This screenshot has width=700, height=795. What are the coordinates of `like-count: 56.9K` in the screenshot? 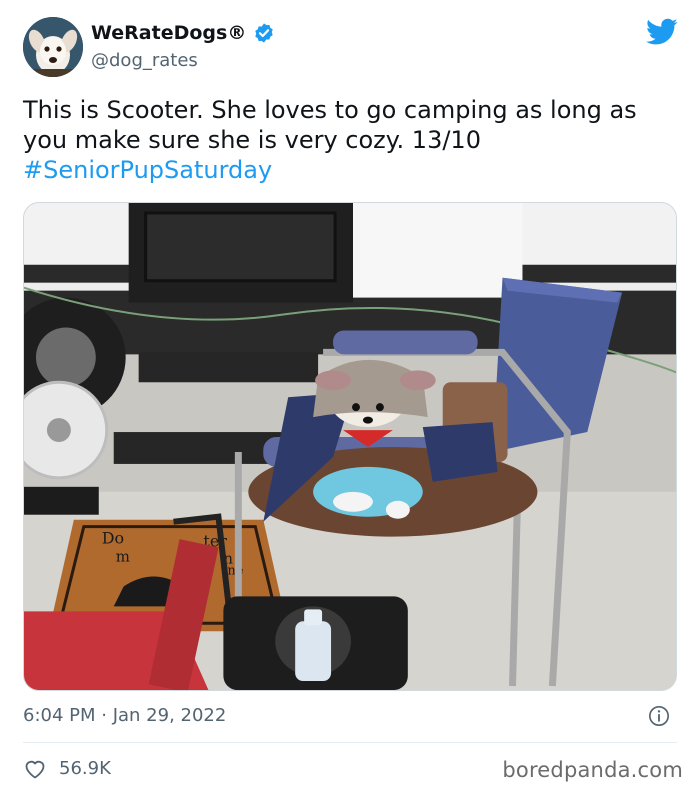 It's located at (85, 768).